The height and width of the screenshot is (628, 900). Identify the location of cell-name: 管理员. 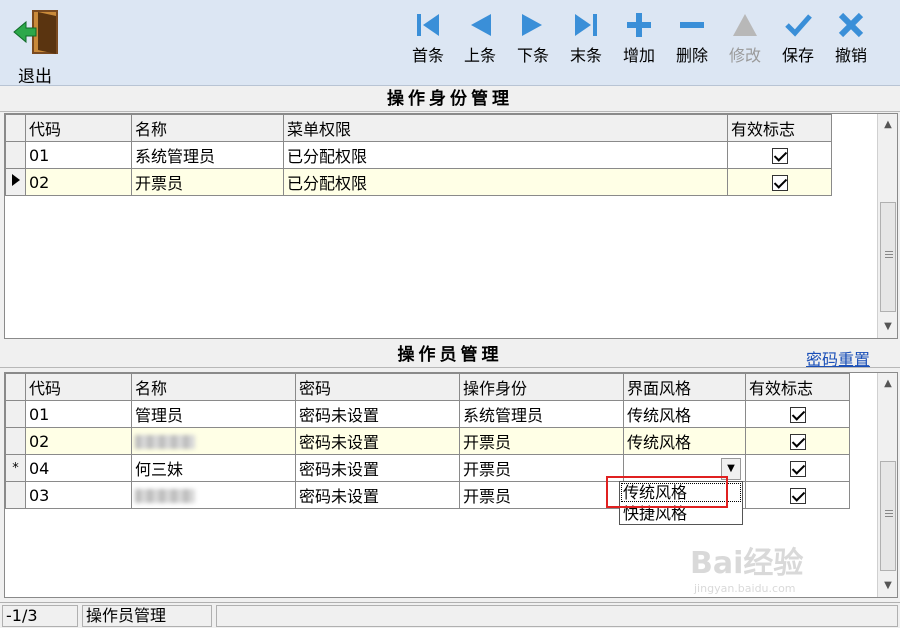
(213, 414).